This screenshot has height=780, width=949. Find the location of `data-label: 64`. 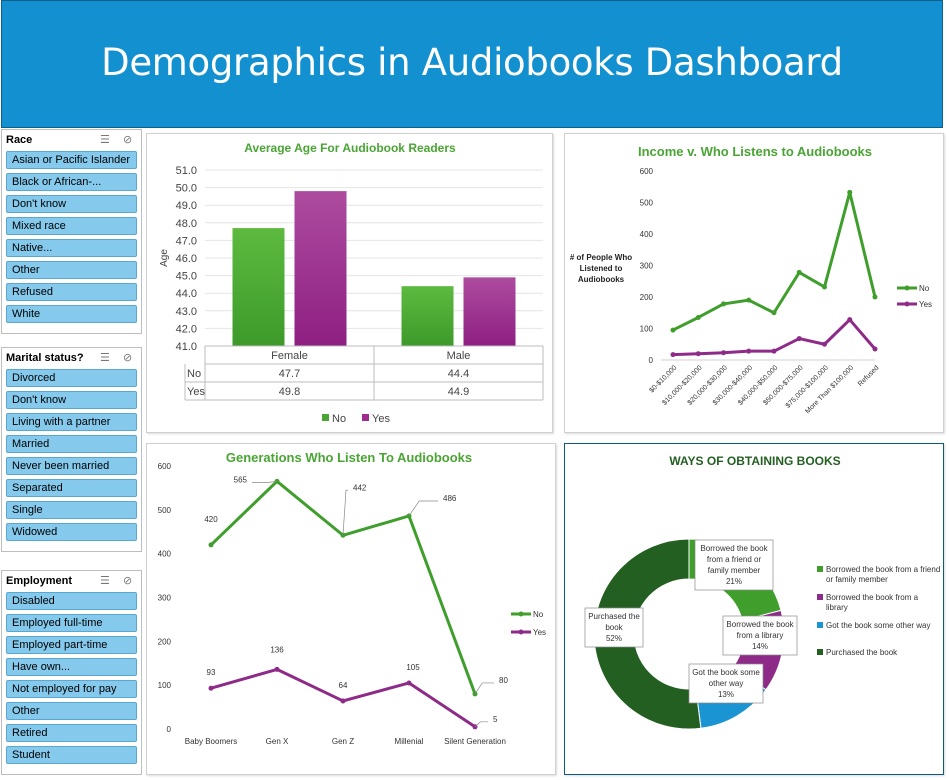

data-label: 64 is located at coordinates (343, 685).